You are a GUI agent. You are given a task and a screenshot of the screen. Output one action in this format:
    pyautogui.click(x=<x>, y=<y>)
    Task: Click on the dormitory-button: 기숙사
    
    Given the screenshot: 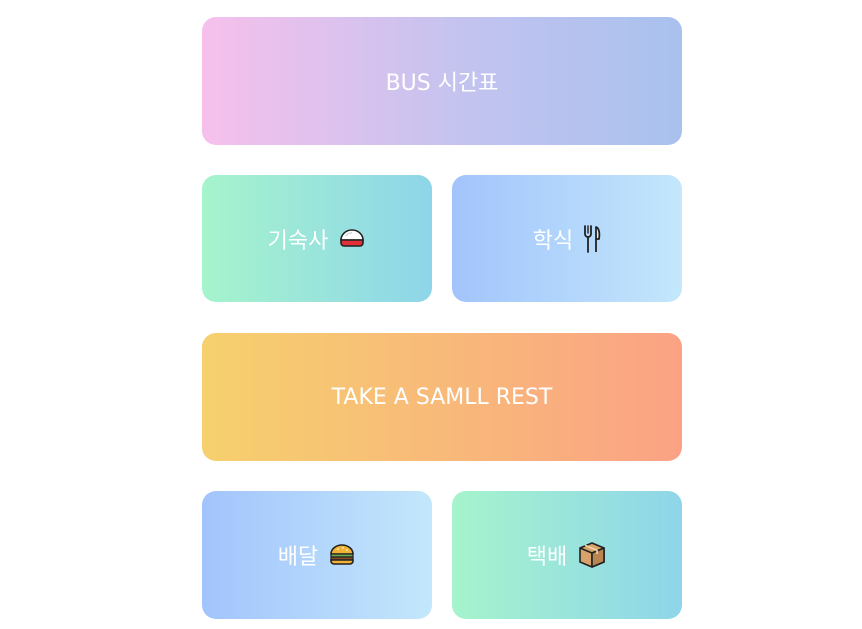 What is the action you would take?
    pyautogui.click(x=317, y=238)
    